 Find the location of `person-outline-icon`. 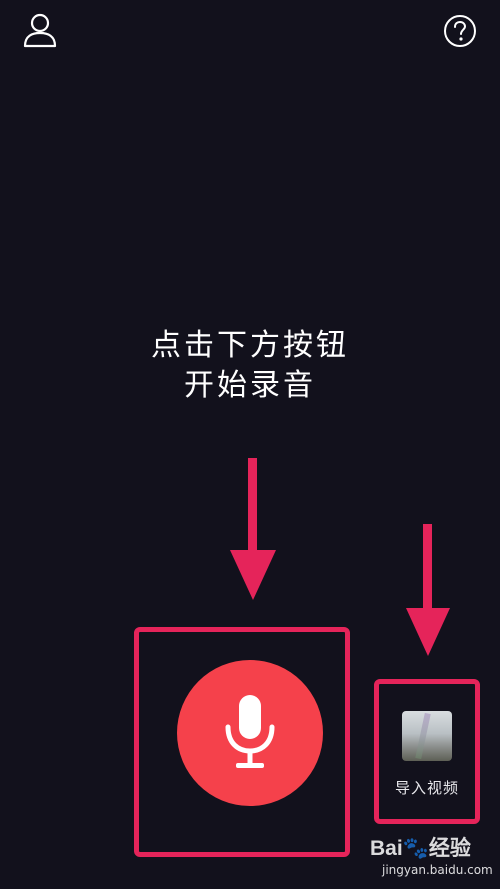

person-outline-icon is located at coordinates (40, 30).